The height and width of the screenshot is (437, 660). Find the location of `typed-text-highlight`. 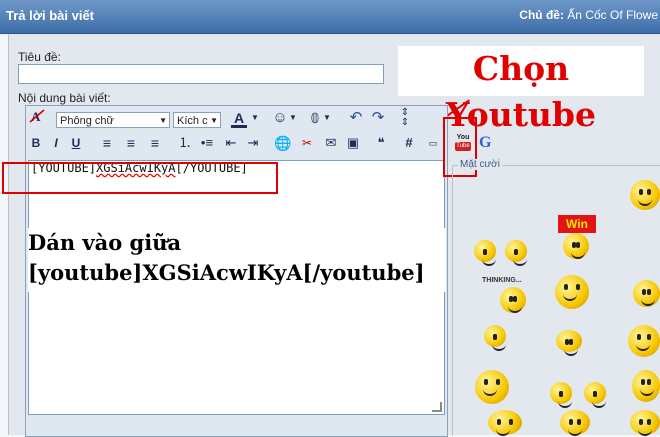

typed-text-highlight is located at coordinates (140, 178).